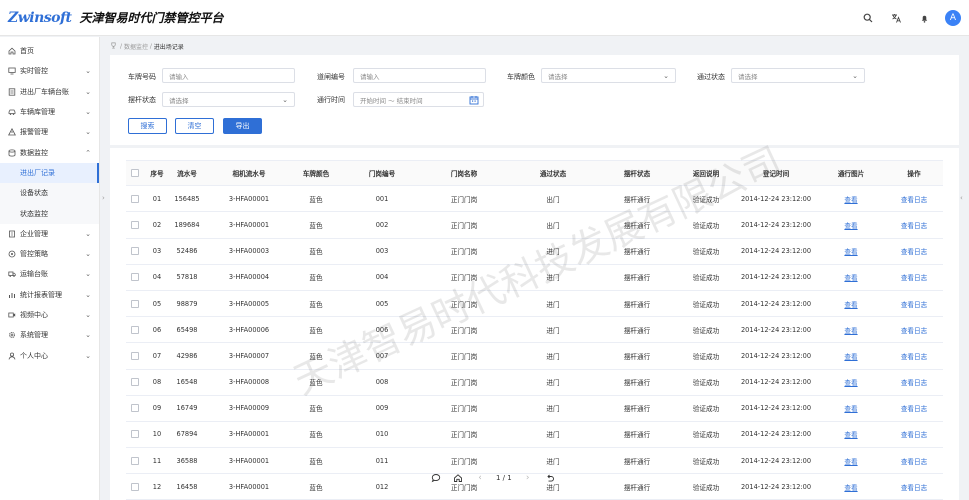 This screenshot has width=969, height=500. What do you see at coordinates (249, 460) in the screenshot?
I see `cell-cam: 3-HFA00001` at bounding box center [249, 460].